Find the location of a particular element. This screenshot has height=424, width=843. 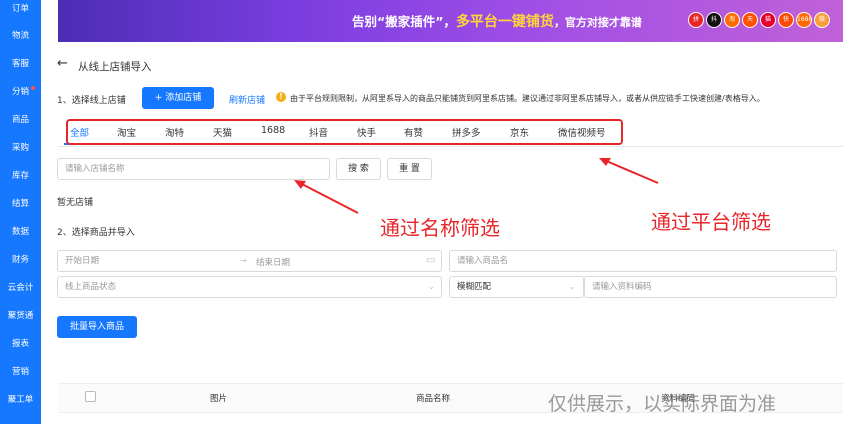

annotation-filter-by-name: 通过名称筛选 is located at coordinates (440, 228).